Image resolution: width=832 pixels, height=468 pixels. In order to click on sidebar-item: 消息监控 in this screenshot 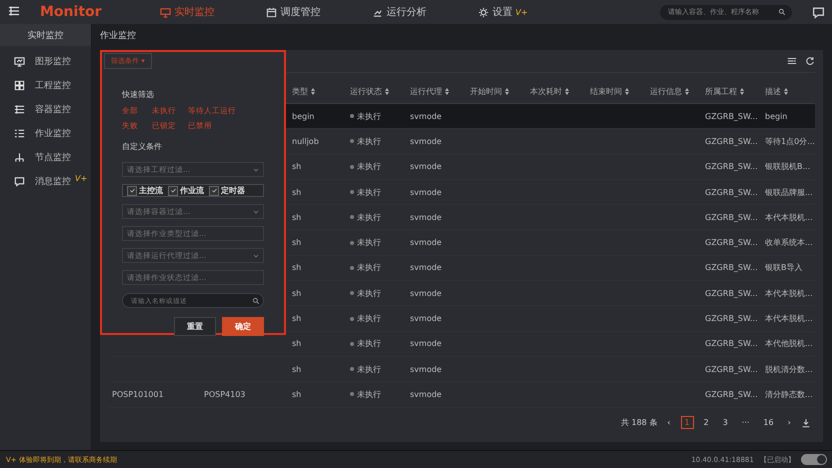, I will do `click(53, 181)`.